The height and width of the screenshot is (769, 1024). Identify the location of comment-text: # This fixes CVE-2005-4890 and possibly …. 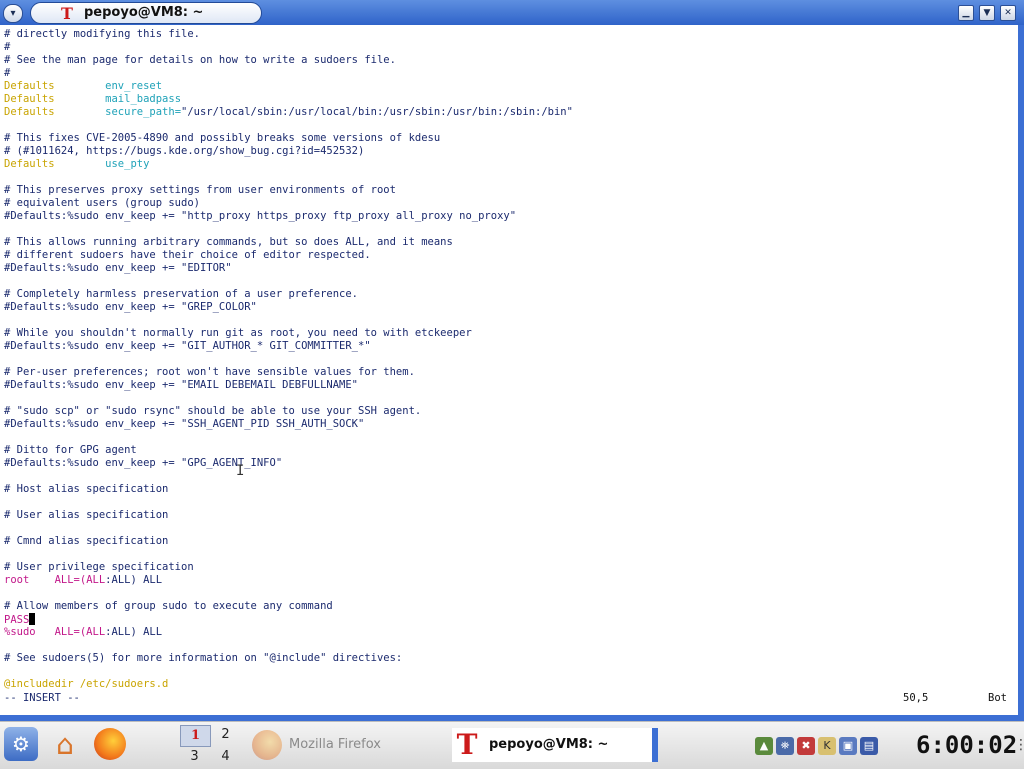
(222, 138).